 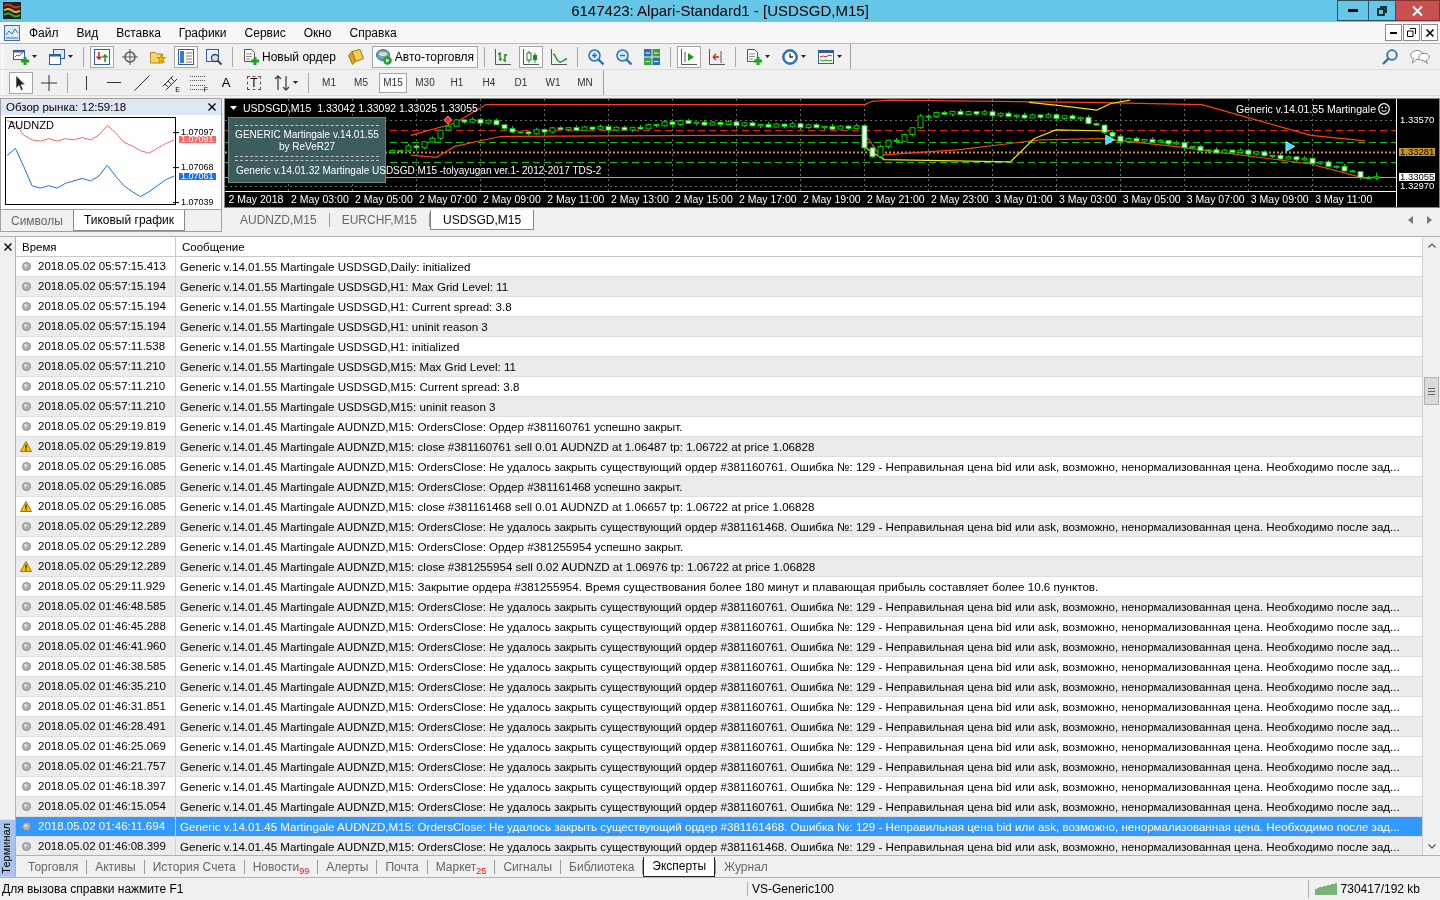 What do you see at coordinates (12, 32) in the screenshot?
I see `chart-window-icon` at bounding box center [12, 32].